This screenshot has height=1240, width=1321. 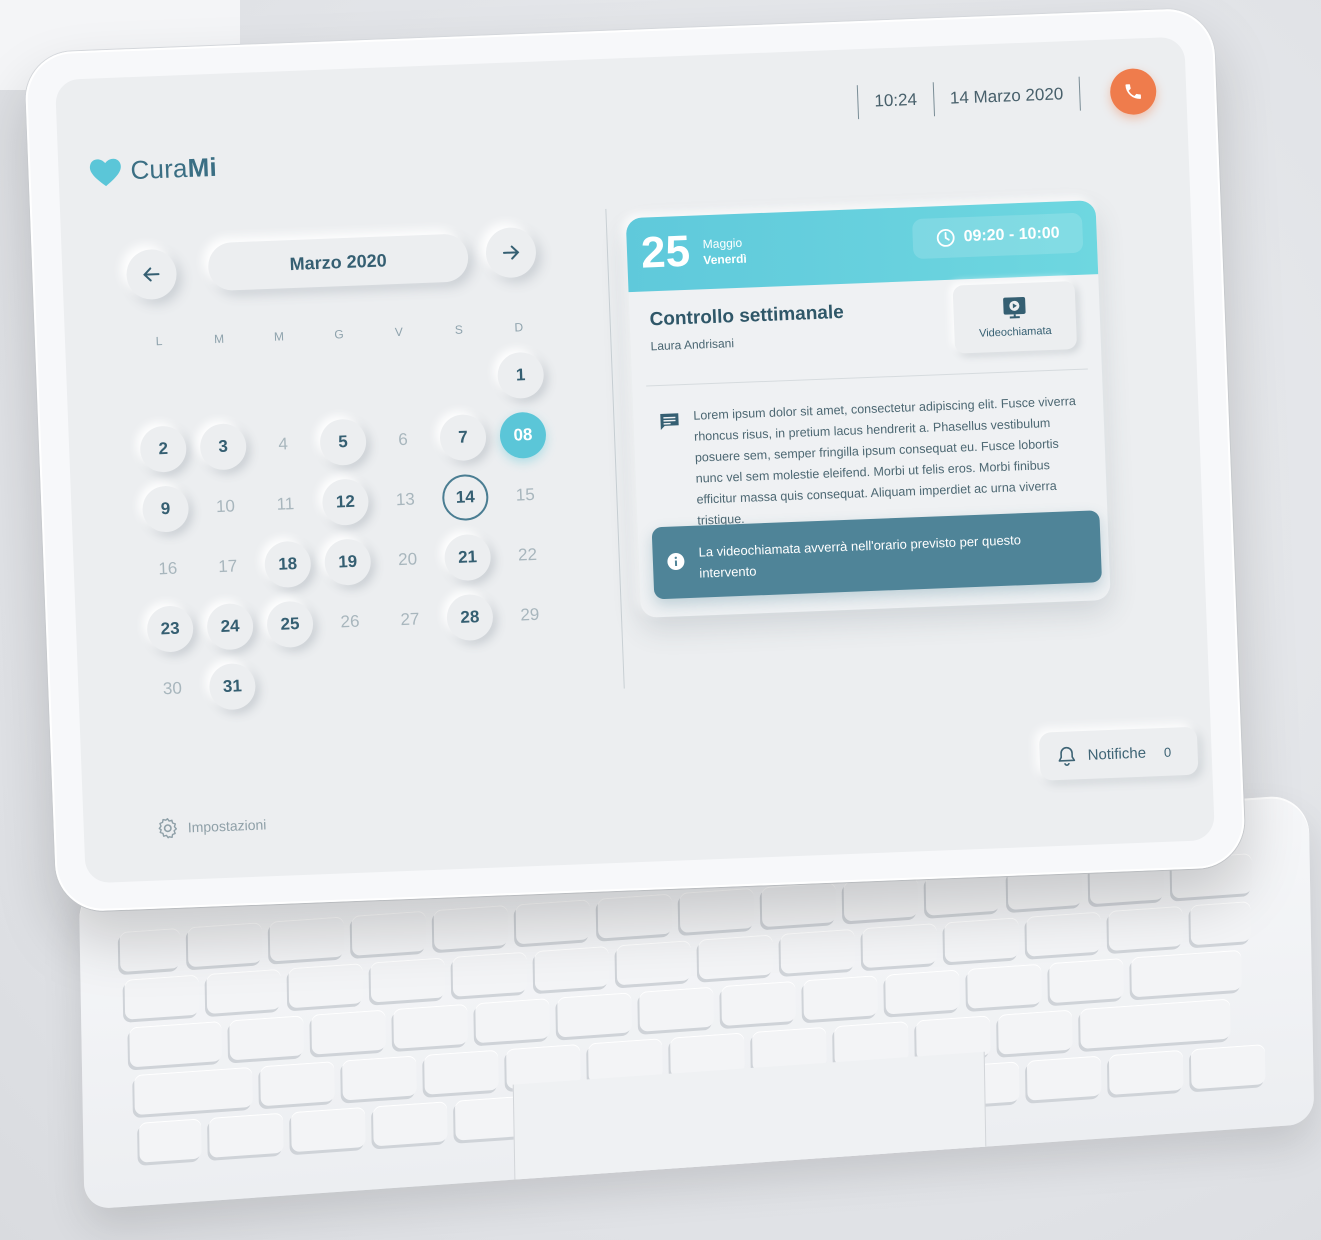 I want to click on app-name: CuraMi, so click(x=173, y=168).